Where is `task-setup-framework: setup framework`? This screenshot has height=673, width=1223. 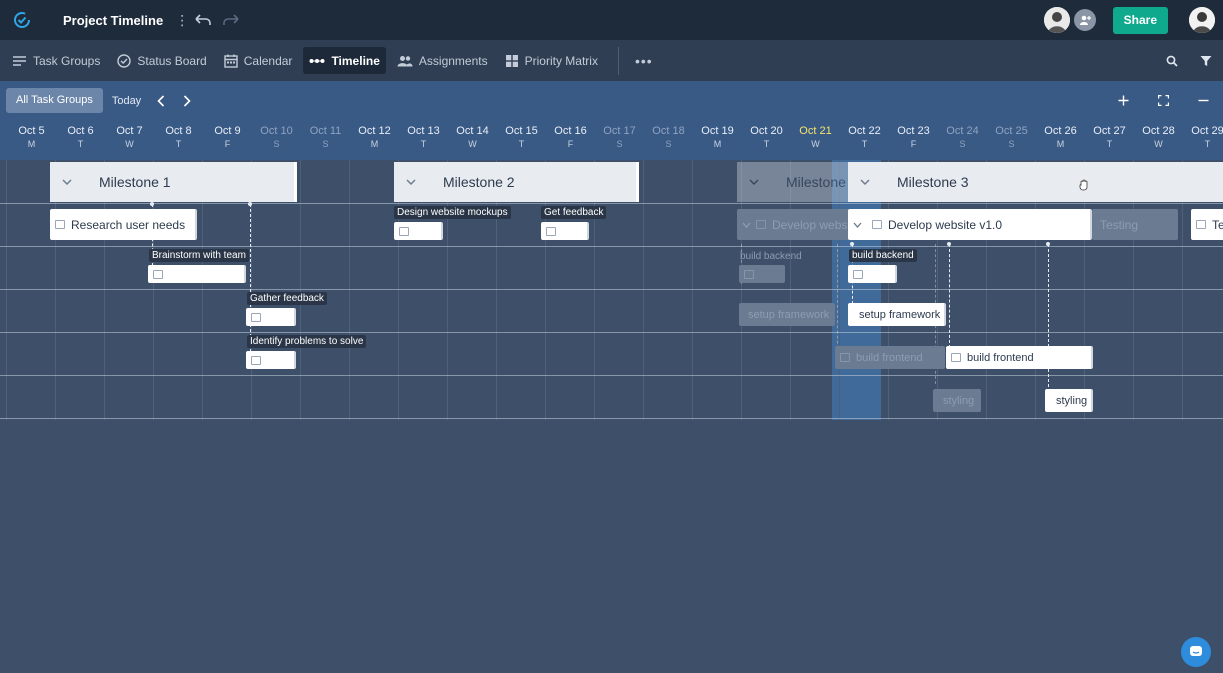
task-setup-framework: setup framework is located at coordinates (897, 314).